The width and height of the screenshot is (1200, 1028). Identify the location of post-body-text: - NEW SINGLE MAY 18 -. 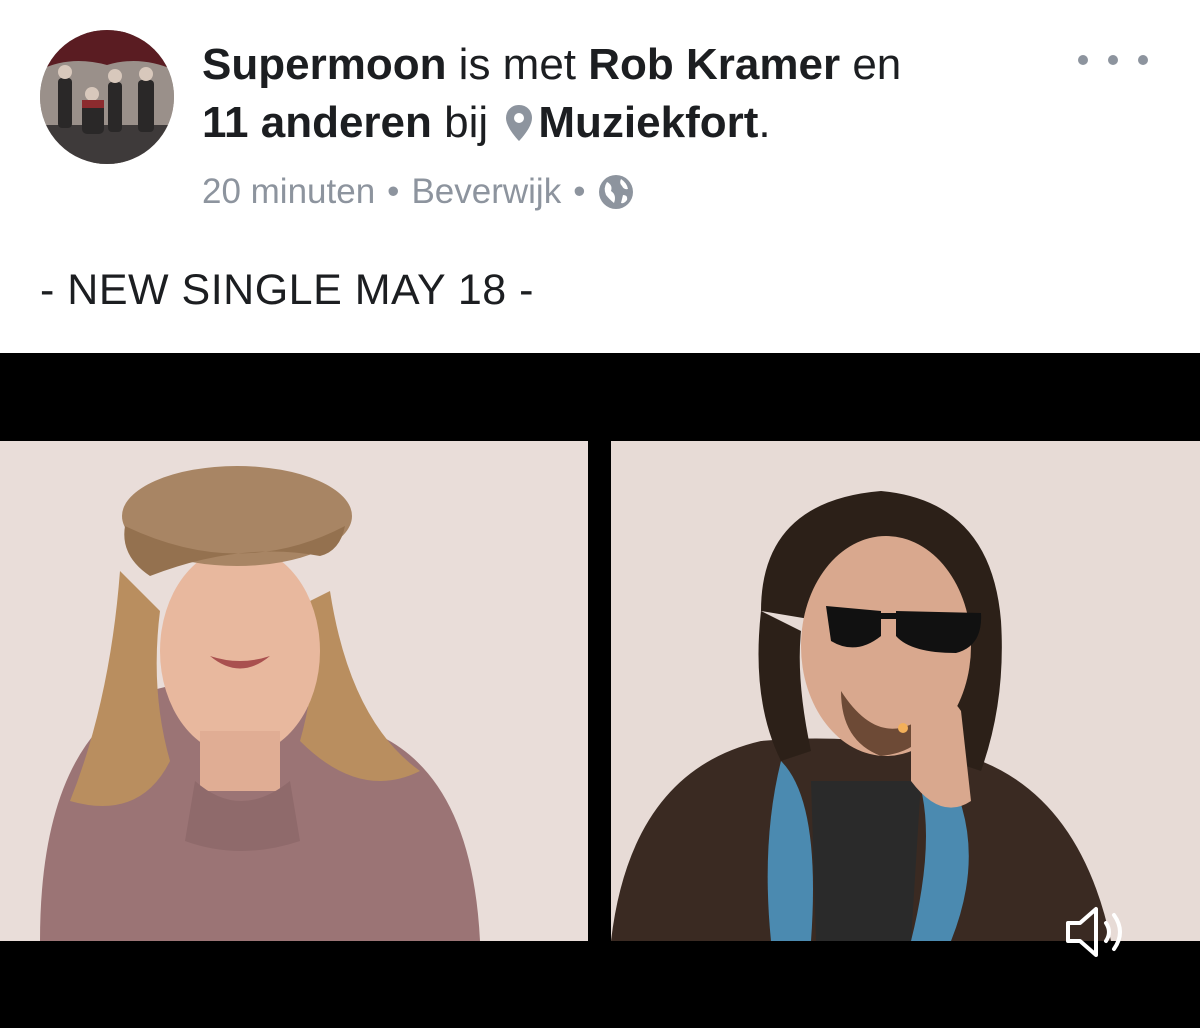
(287, 290).